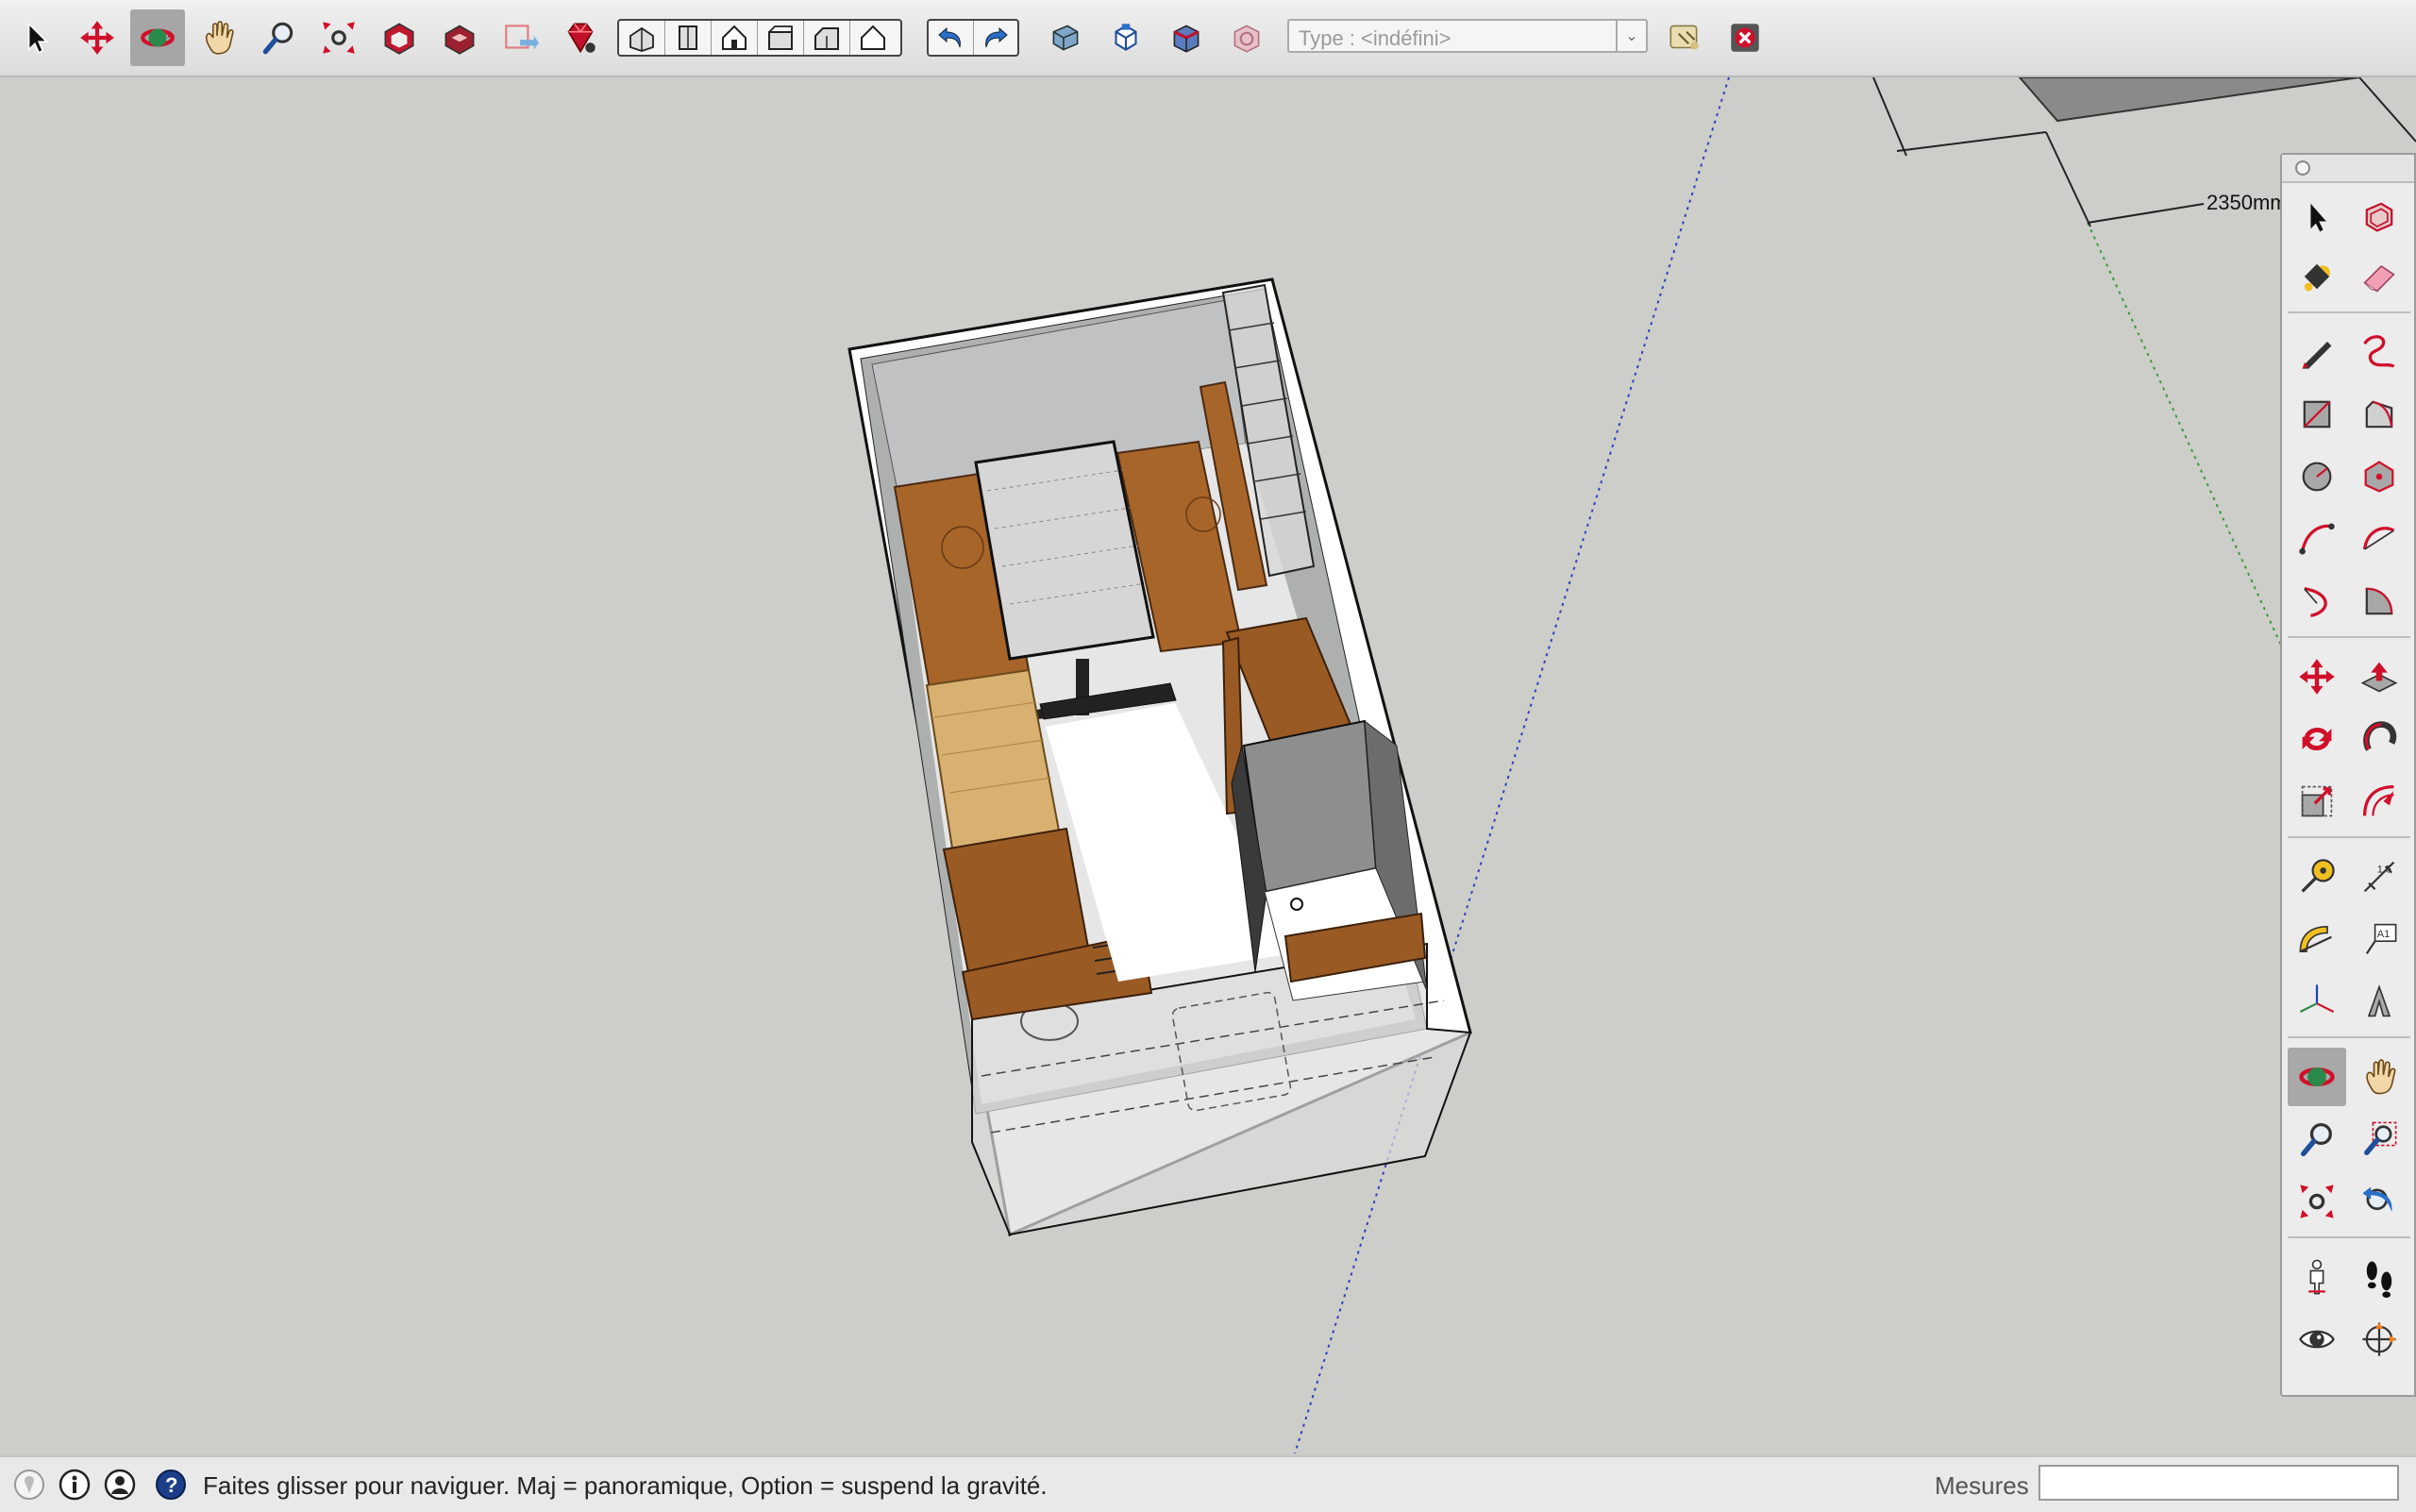 The width and height of the screenshot is (2416, 1512). I want to click on palette-zoom-button, so click(2317, 1139).